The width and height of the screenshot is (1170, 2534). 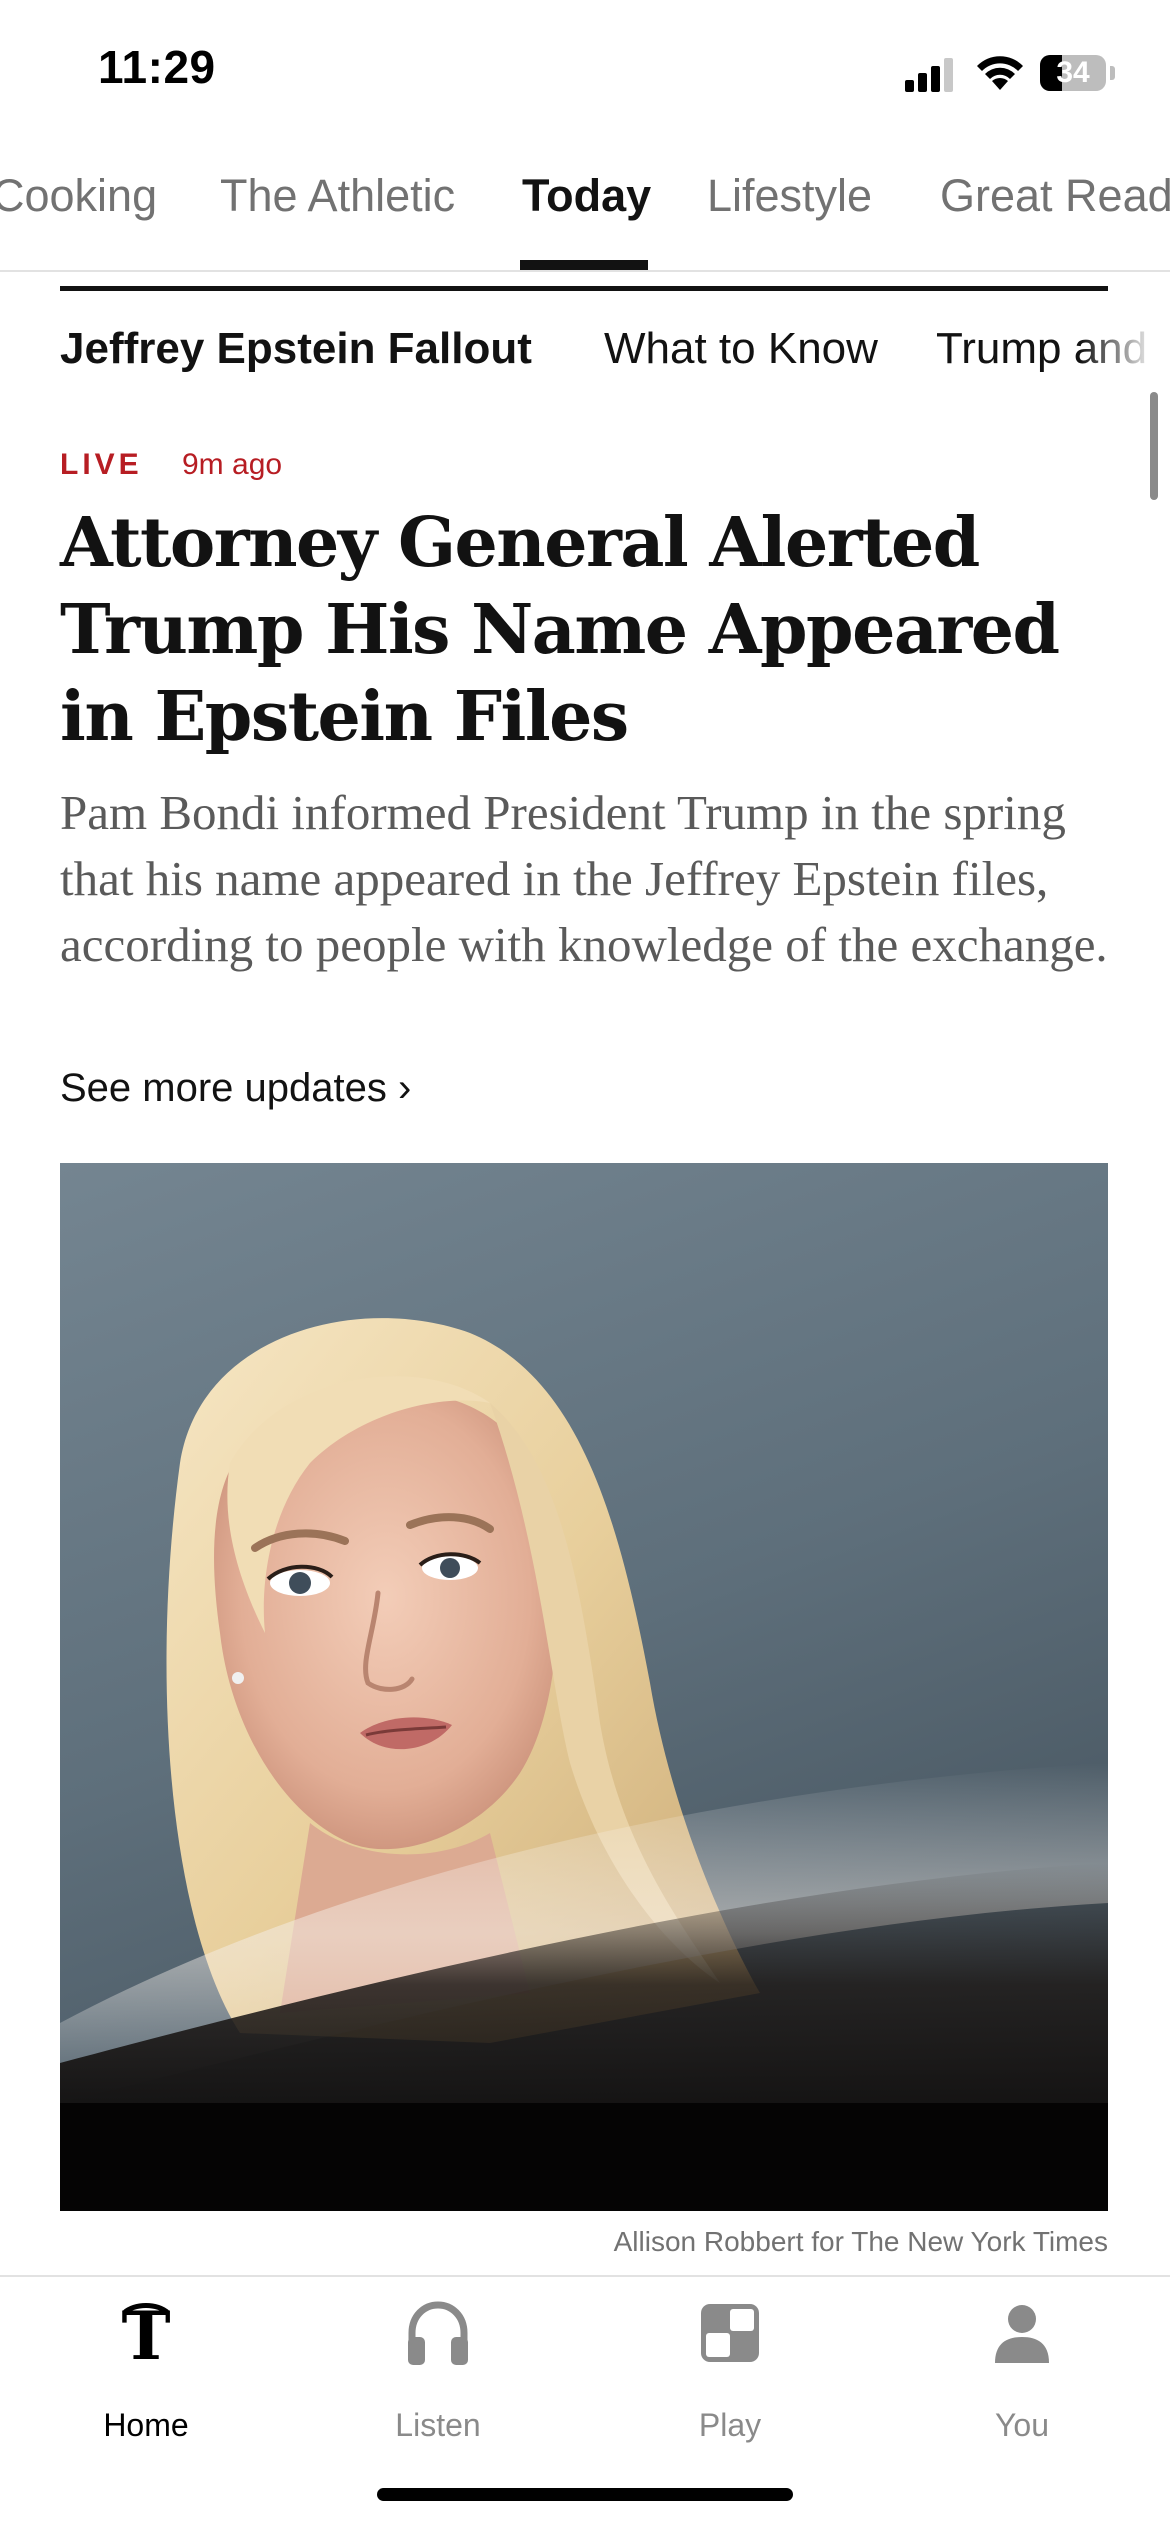 What do you see at coordinates (730, 2425) in the screenshot?
I see `tab-bar-label: Play` at bounding box center [730, 2425].